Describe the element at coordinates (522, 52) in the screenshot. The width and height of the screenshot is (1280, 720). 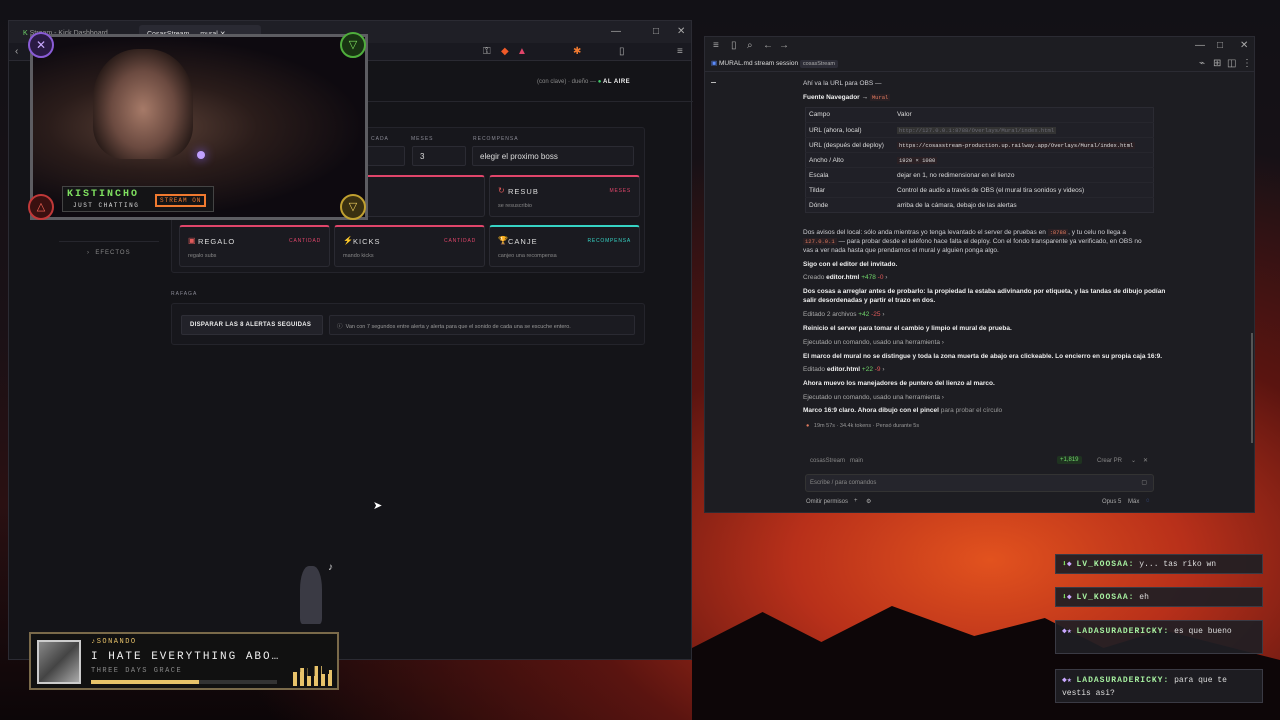
I see `rewards-icon: ▲` at that location.